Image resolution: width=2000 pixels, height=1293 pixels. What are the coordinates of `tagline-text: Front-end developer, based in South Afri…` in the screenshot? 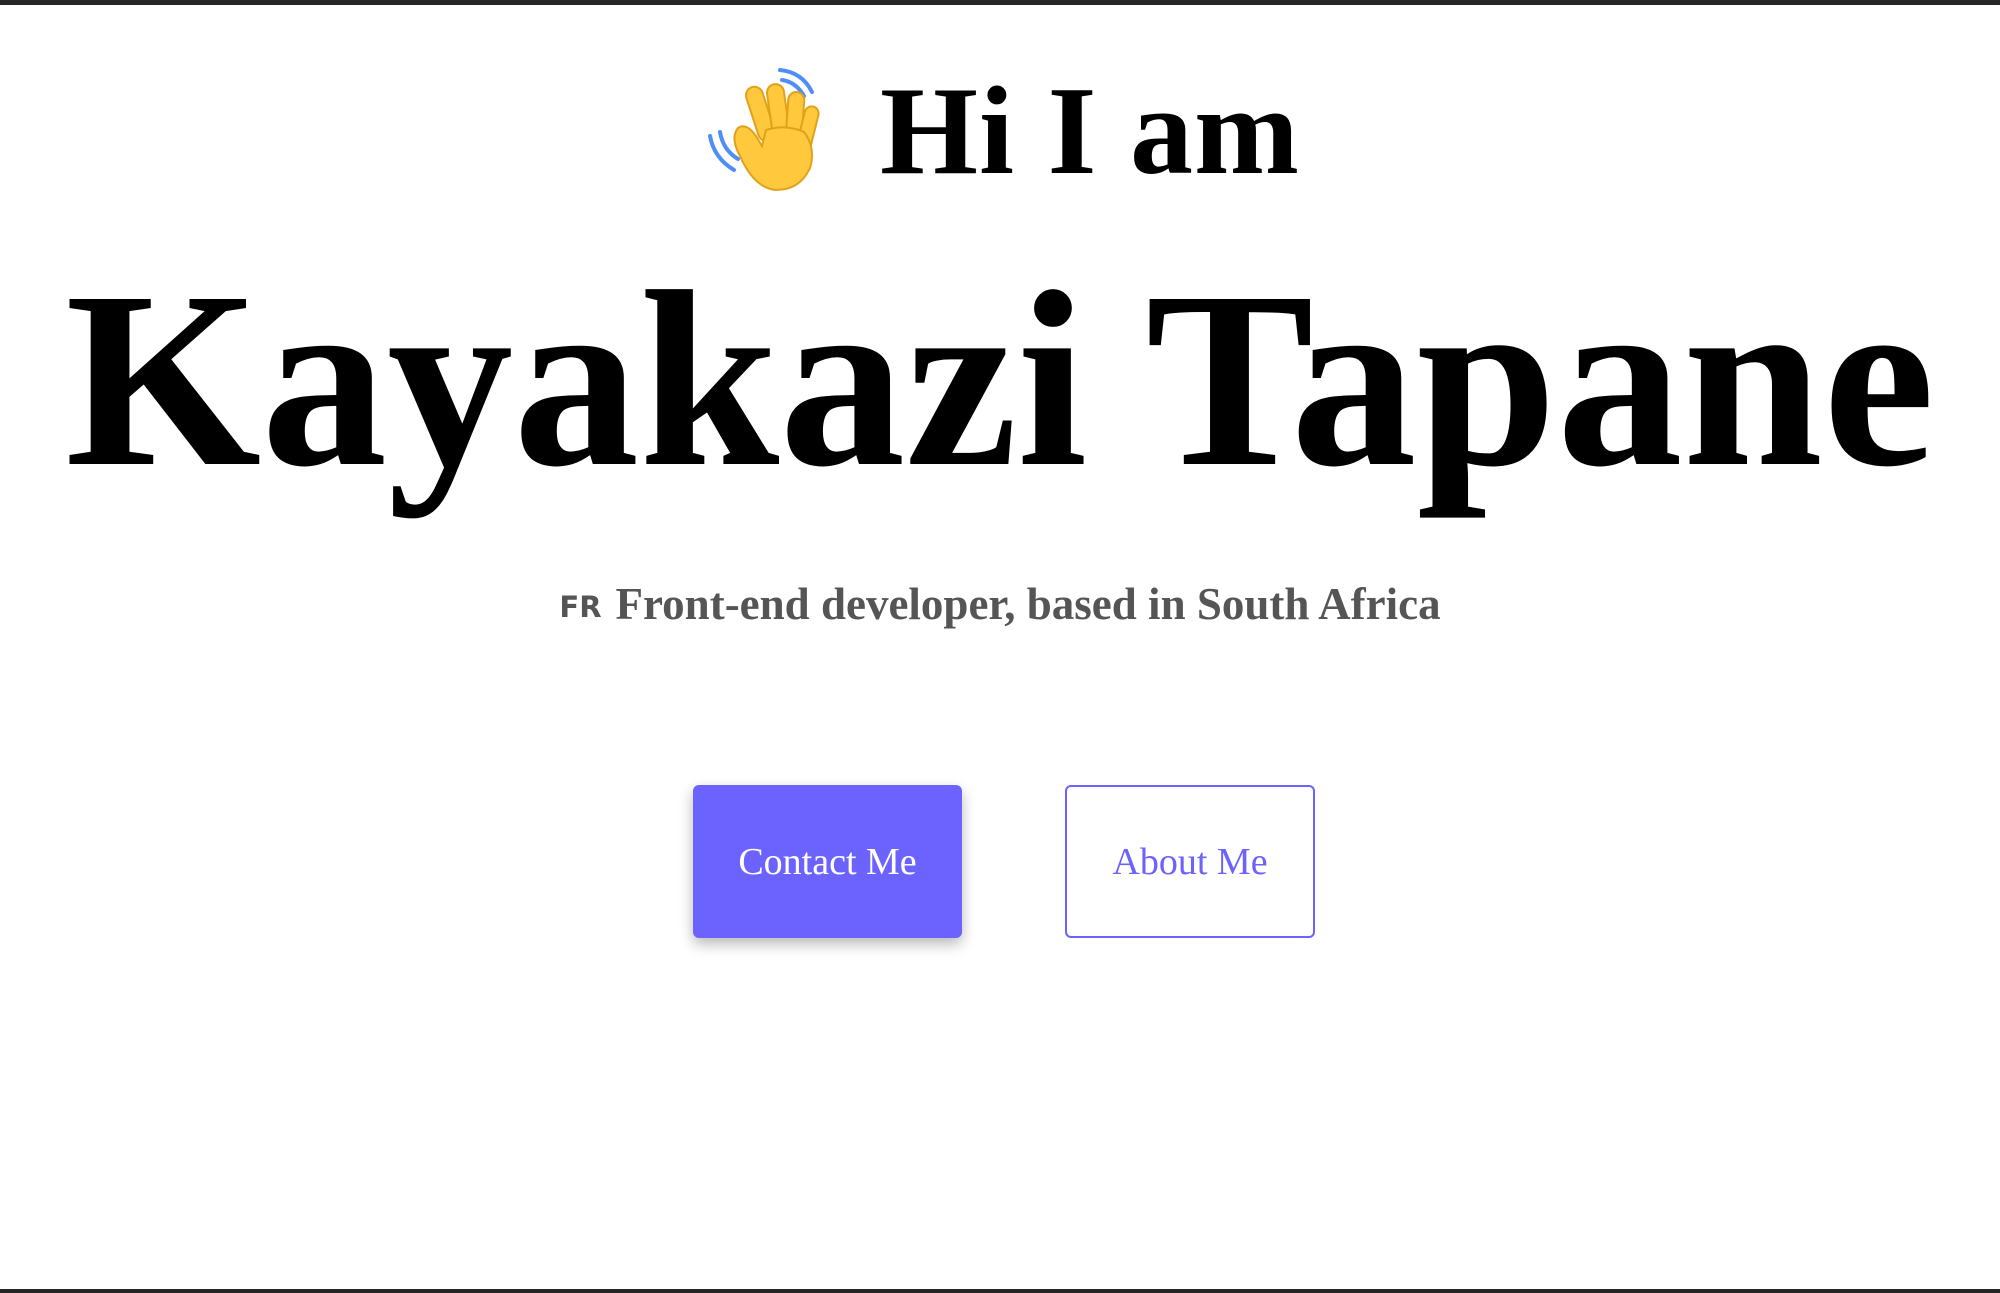 It's located at (1028, 604).